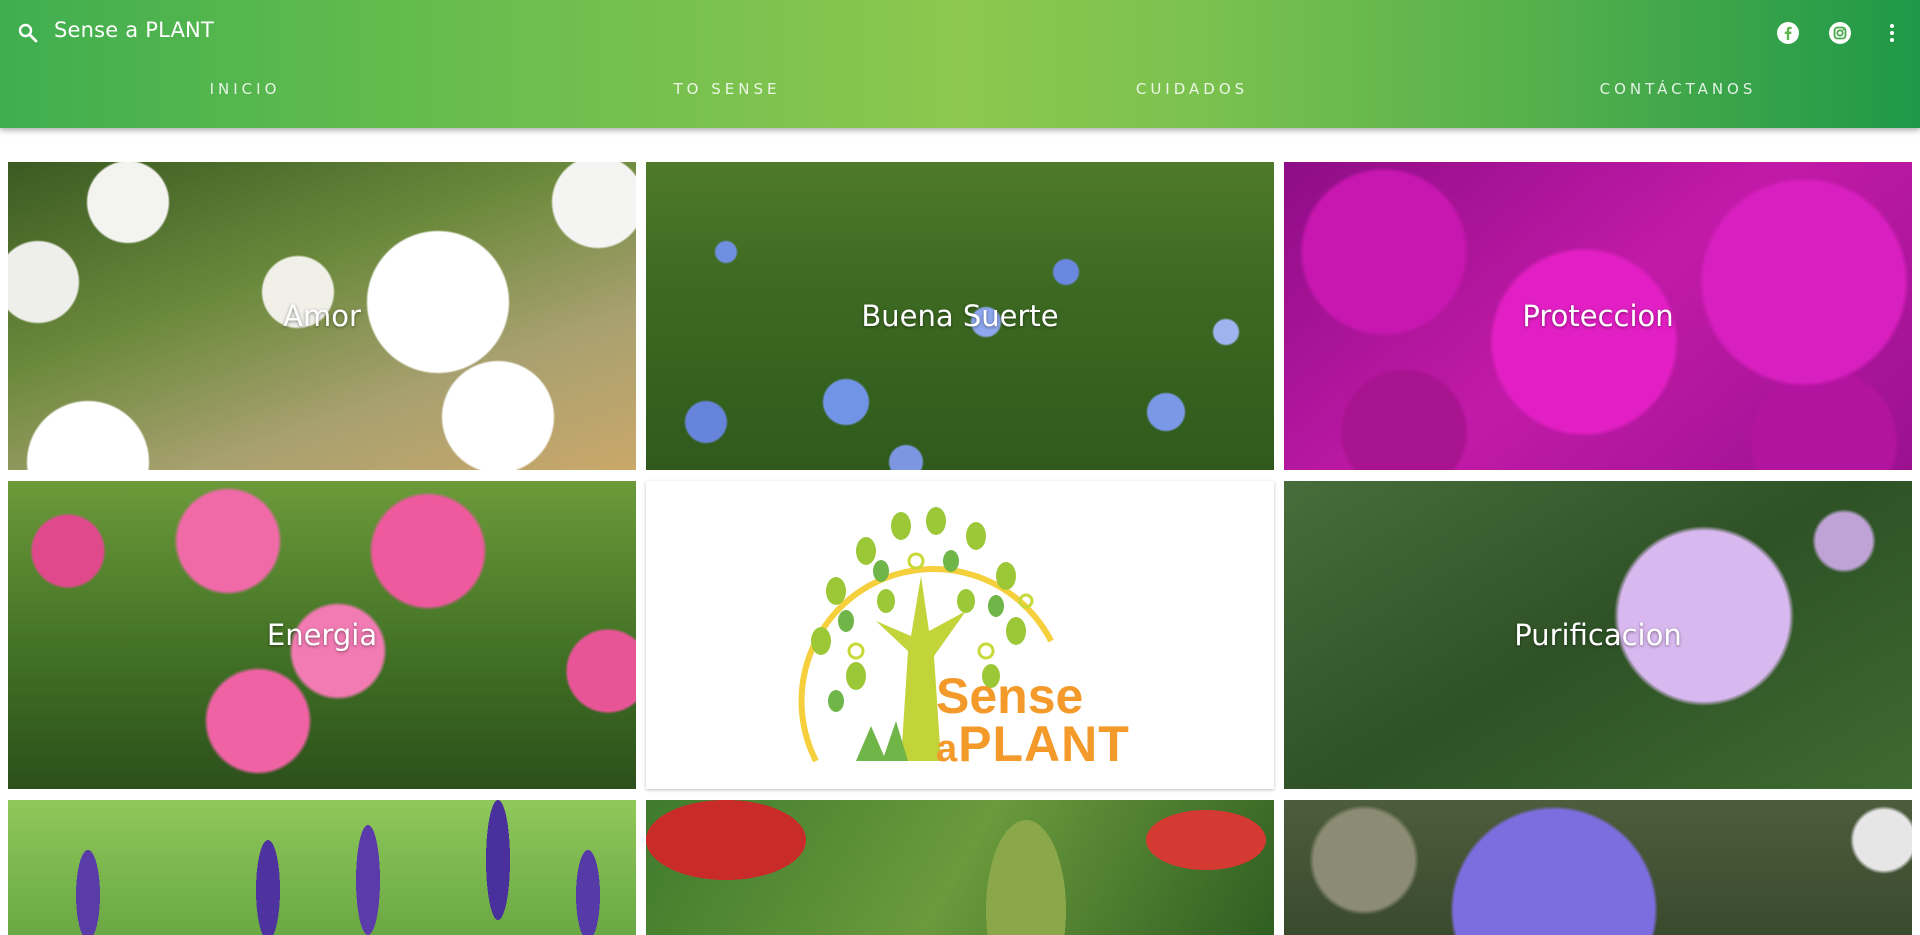 The width and height of the screenshot is (1920, 935). I want to click on logo-text-plant: aPLANT, so click(1033, 744).